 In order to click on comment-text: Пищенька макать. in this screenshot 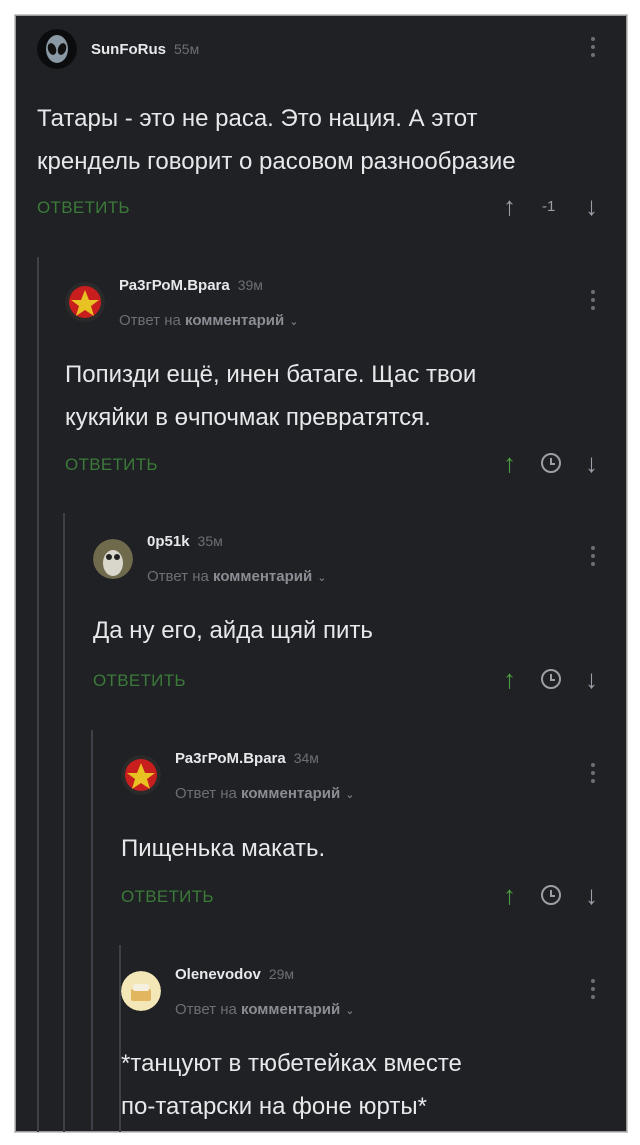, I will do `click(223, 848)`.